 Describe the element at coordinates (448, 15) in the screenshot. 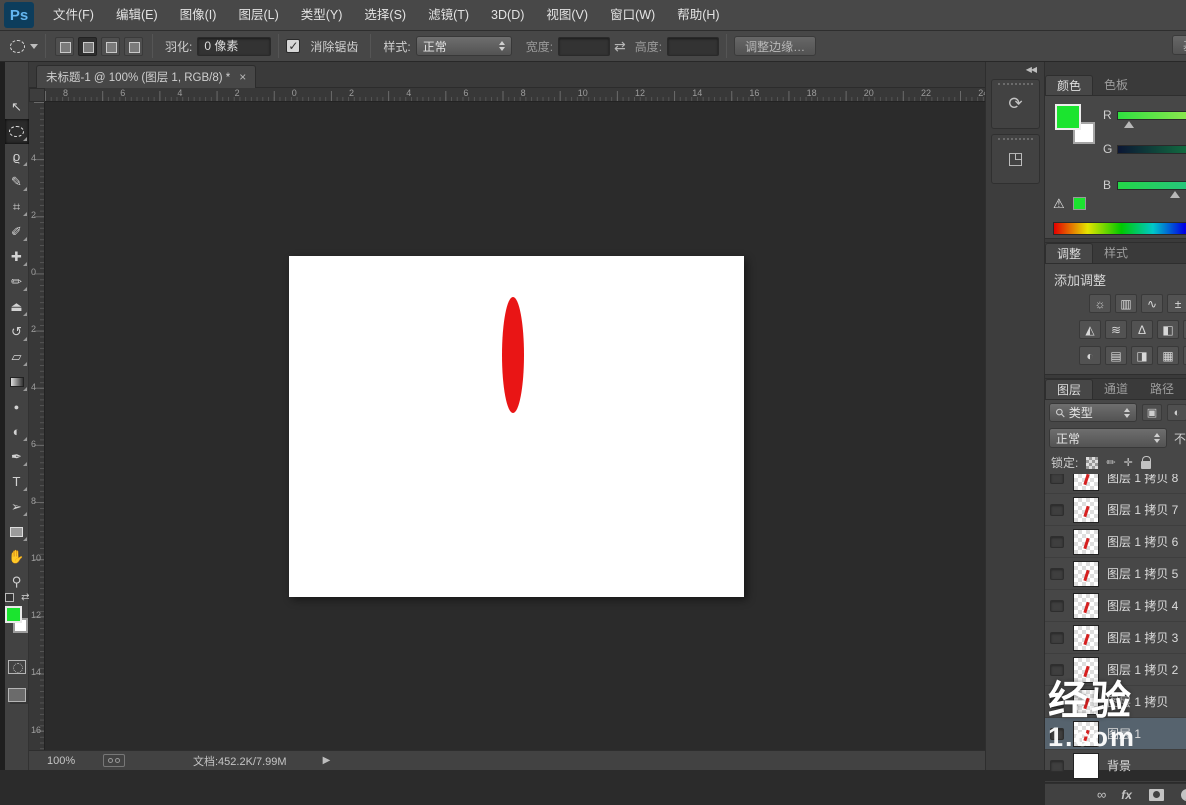

I see `menu-filter: 滤镜(T)` at that location.